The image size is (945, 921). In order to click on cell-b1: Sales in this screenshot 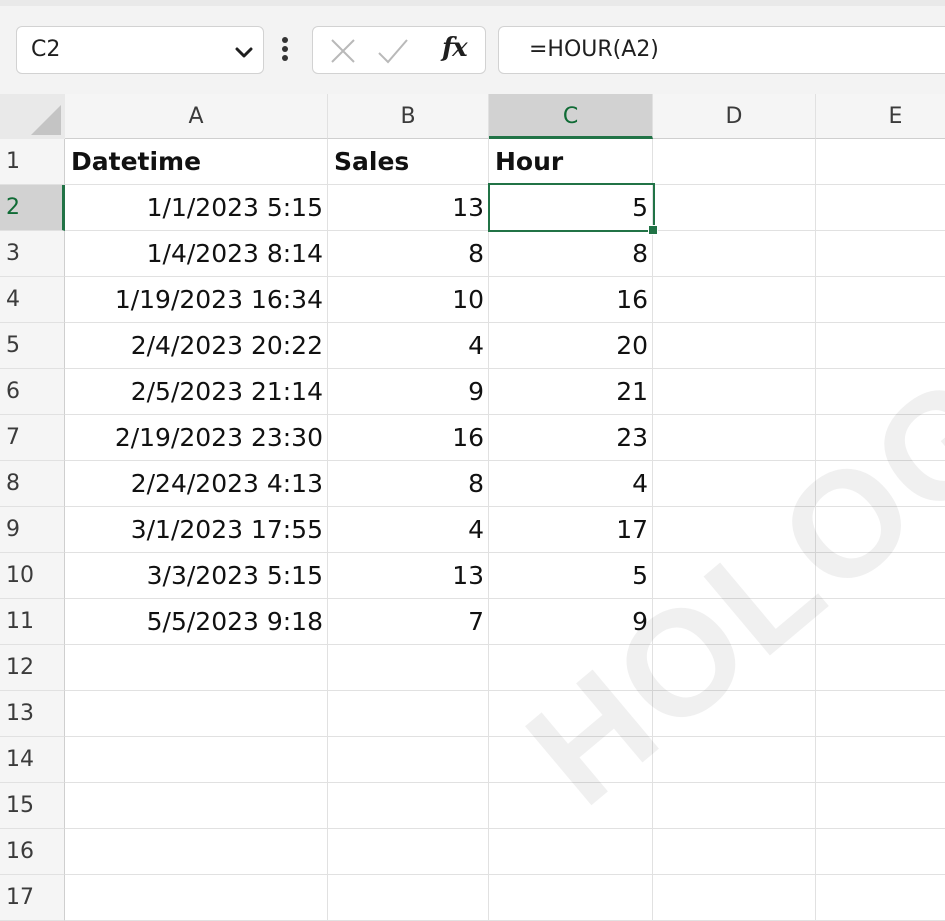, I will do `click(408, 162)`.